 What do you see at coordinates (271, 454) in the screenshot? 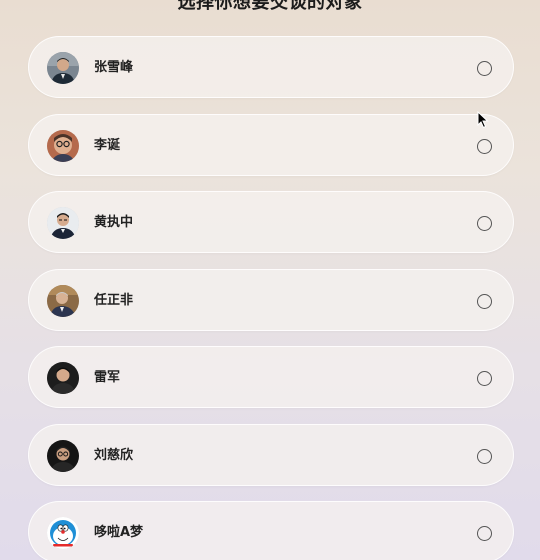
I see `contact-item-liu-cixin: 刘慈欣` at bounding box center [271, 454].